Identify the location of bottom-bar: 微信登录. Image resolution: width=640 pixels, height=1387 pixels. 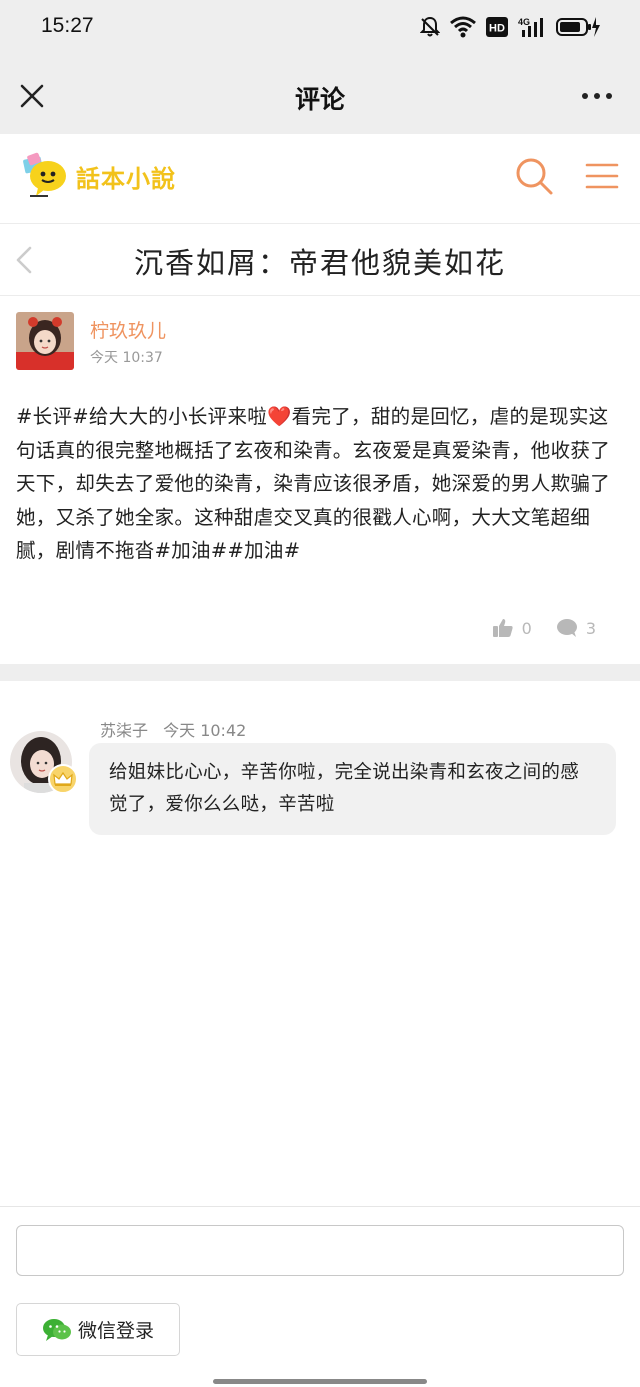
(320, 1296).